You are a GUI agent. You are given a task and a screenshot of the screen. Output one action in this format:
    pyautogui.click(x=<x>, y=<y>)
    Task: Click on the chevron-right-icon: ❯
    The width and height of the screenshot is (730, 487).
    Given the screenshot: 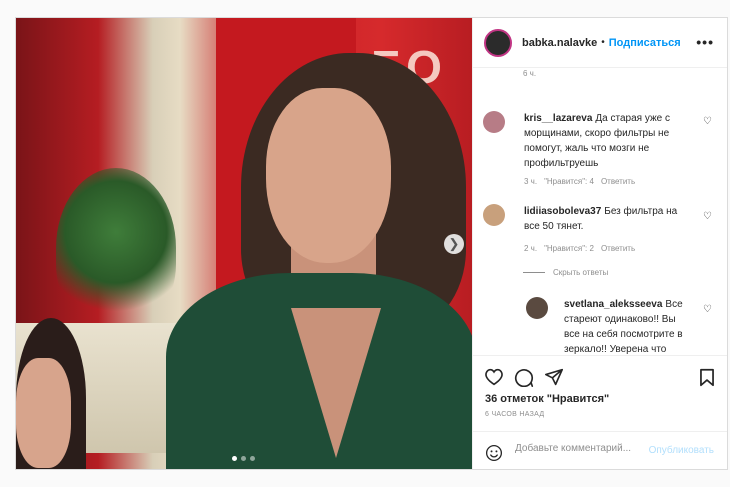 What is the action you would take?
    pyautogui.click(x=454, y=244)
    